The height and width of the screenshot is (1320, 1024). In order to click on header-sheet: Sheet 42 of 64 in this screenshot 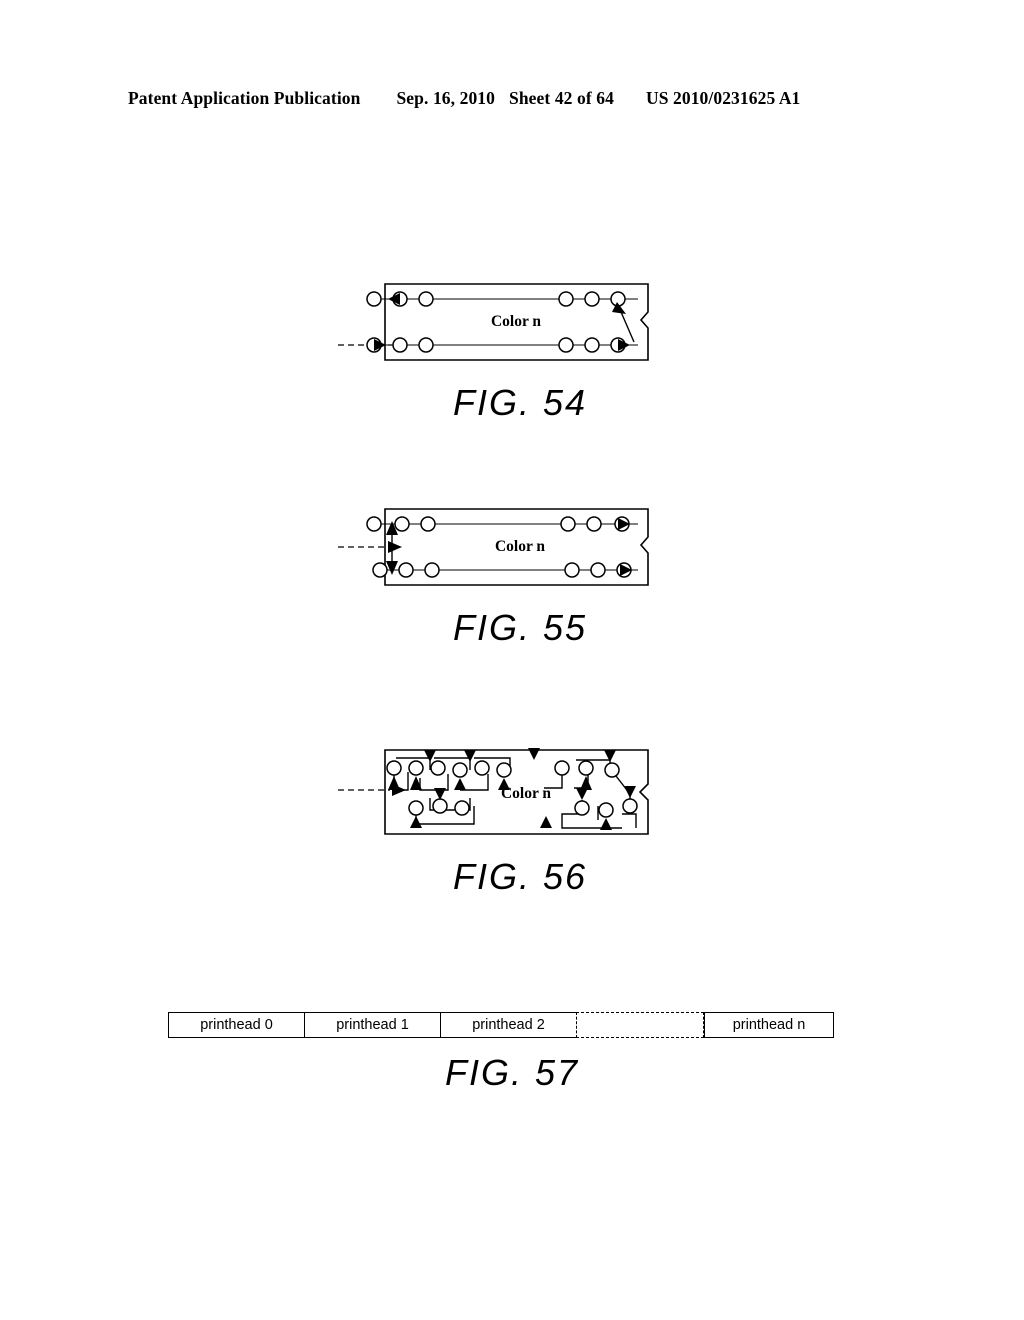, I will do `click(561, 98)`.